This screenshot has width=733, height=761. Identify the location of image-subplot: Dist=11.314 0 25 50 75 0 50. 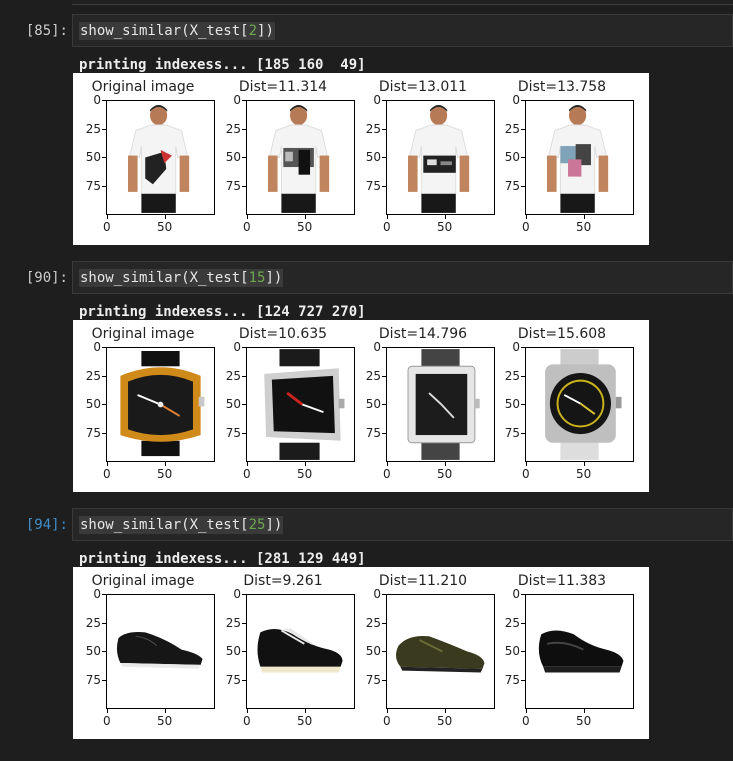
(284, 159).